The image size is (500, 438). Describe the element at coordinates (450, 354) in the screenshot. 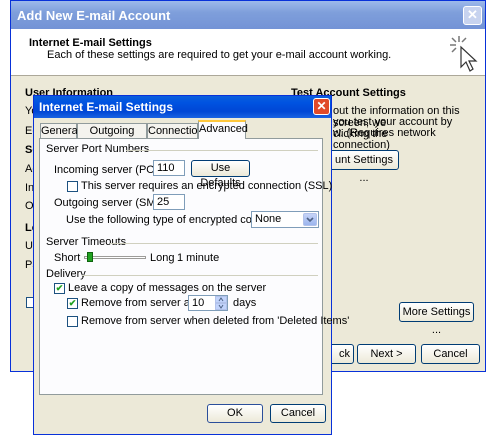

I see `outer-cancel-button: Cancel` at that location.